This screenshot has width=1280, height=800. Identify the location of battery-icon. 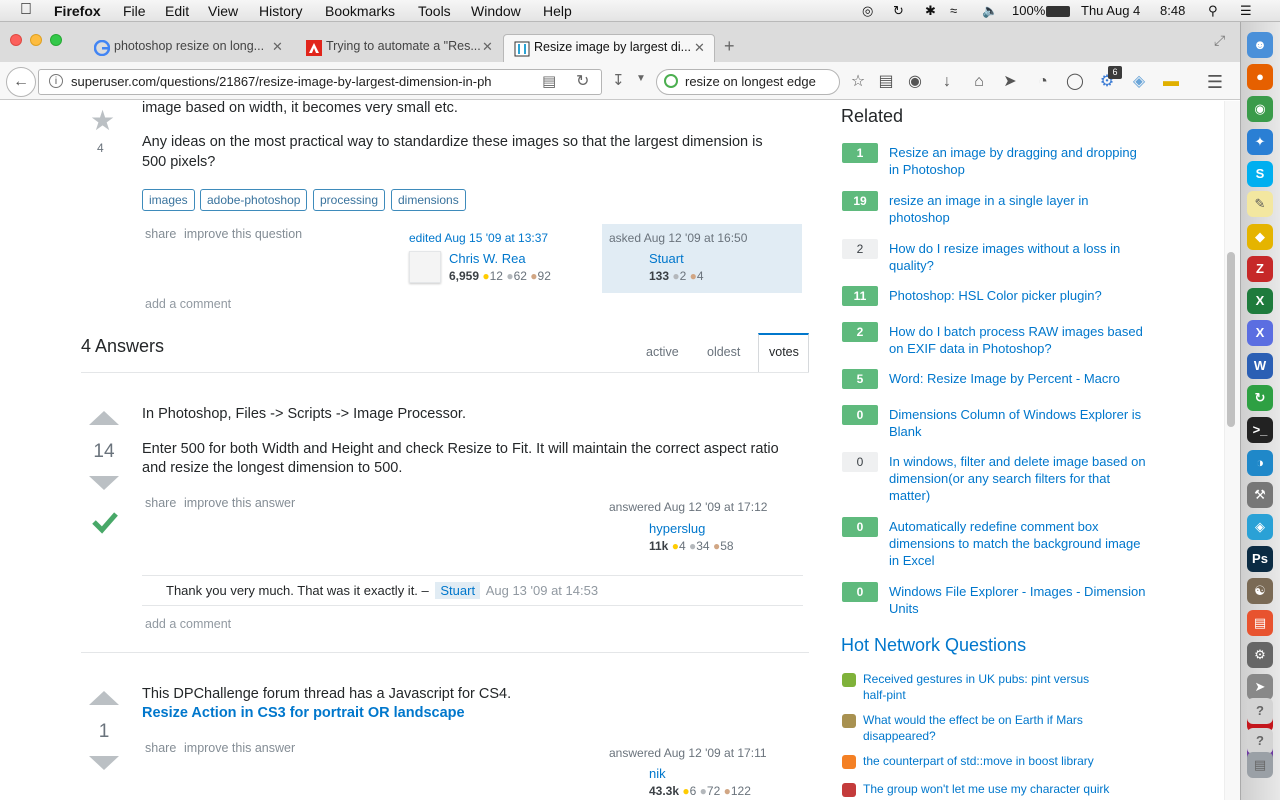
(1058, 11).